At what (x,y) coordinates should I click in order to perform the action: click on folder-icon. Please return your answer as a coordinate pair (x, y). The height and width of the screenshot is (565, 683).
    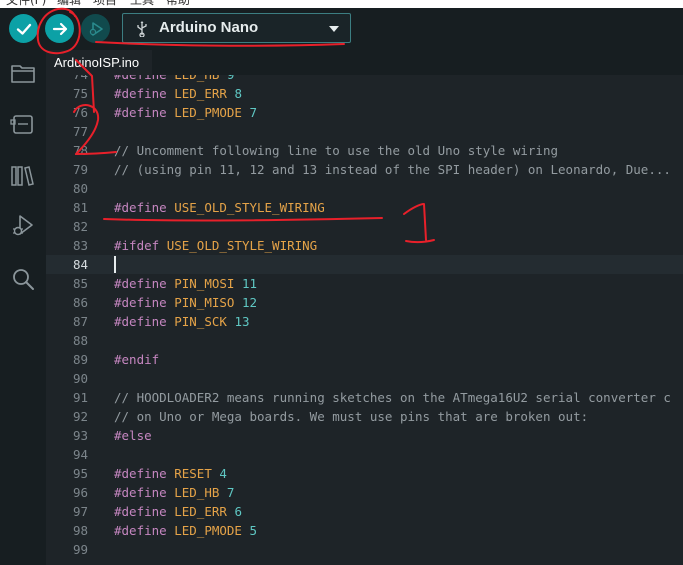
    Looking at the image, I should click on (23, 73).